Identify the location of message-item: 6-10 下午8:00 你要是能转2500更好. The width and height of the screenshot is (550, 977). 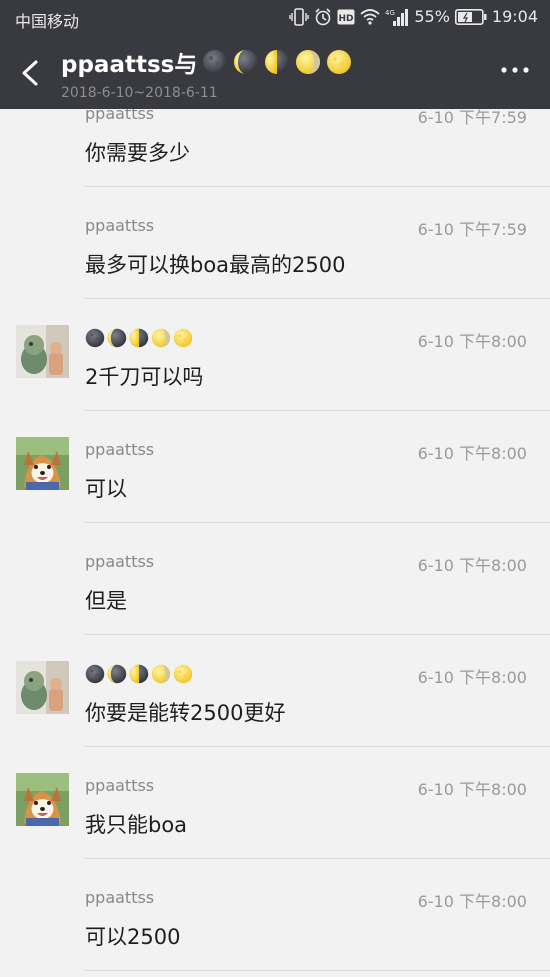
(275, 691).